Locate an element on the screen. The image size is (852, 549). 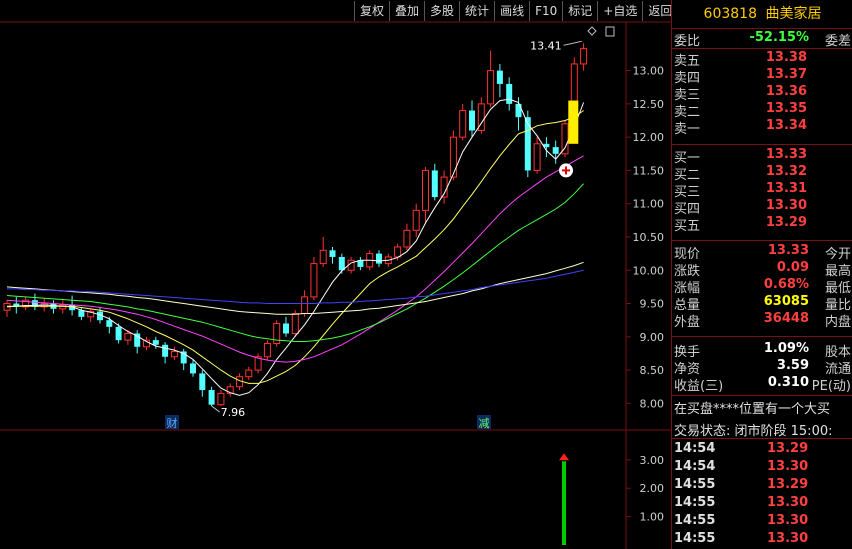
sell-row-4-value: 13.37 is located at coordinates (786, 74).